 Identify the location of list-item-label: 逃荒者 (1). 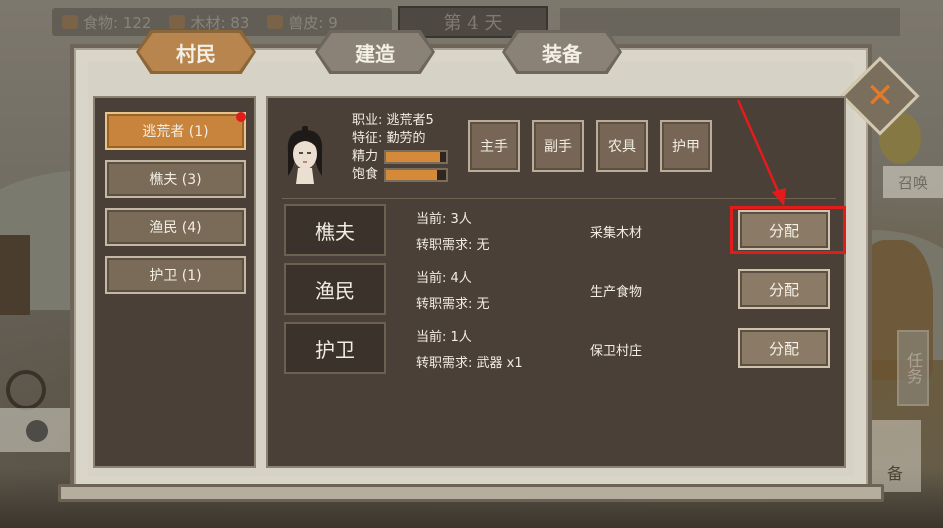
(175, 132).